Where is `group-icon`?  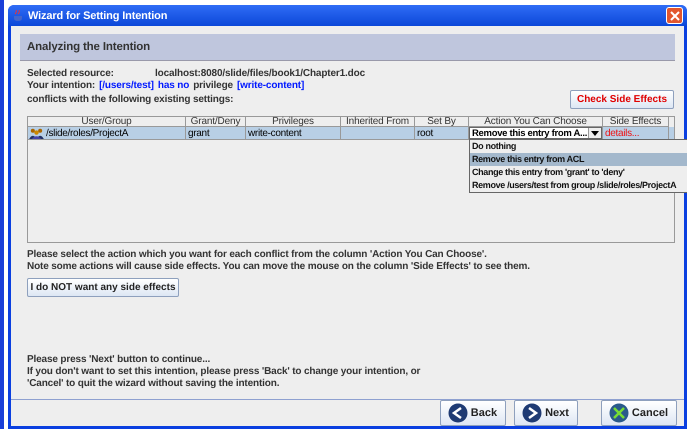
group-icon is located at coordinates (36, 133).